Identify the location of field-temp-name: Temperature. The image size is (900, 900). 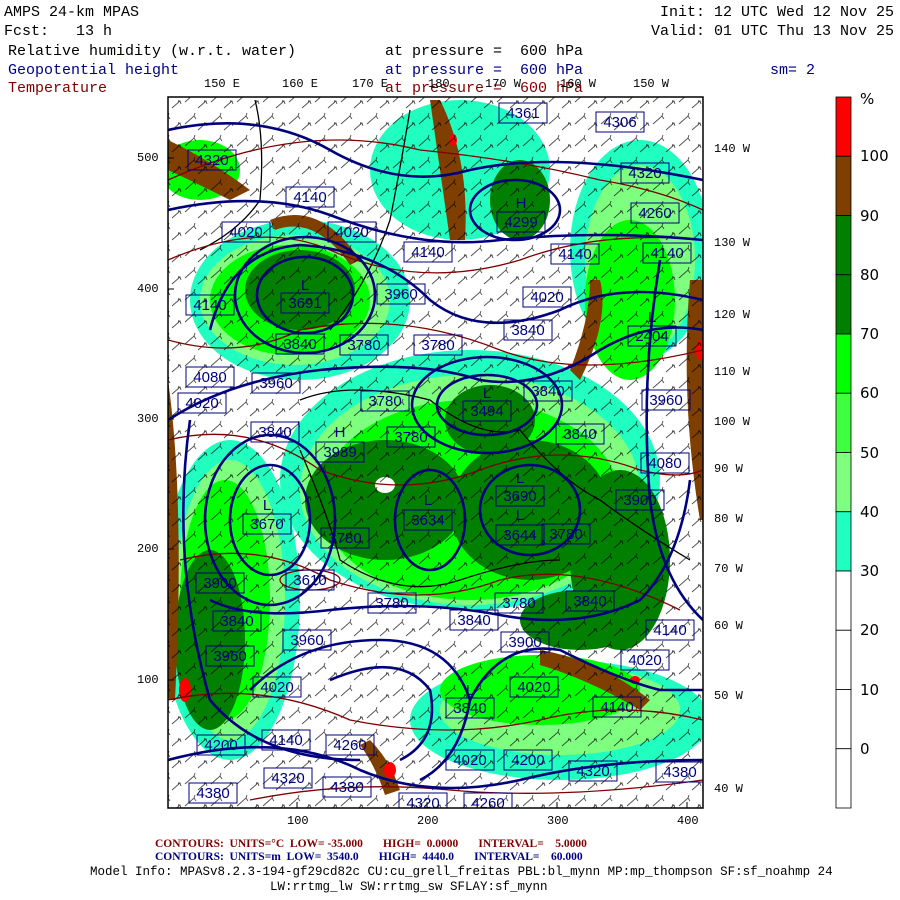
(58, 88).